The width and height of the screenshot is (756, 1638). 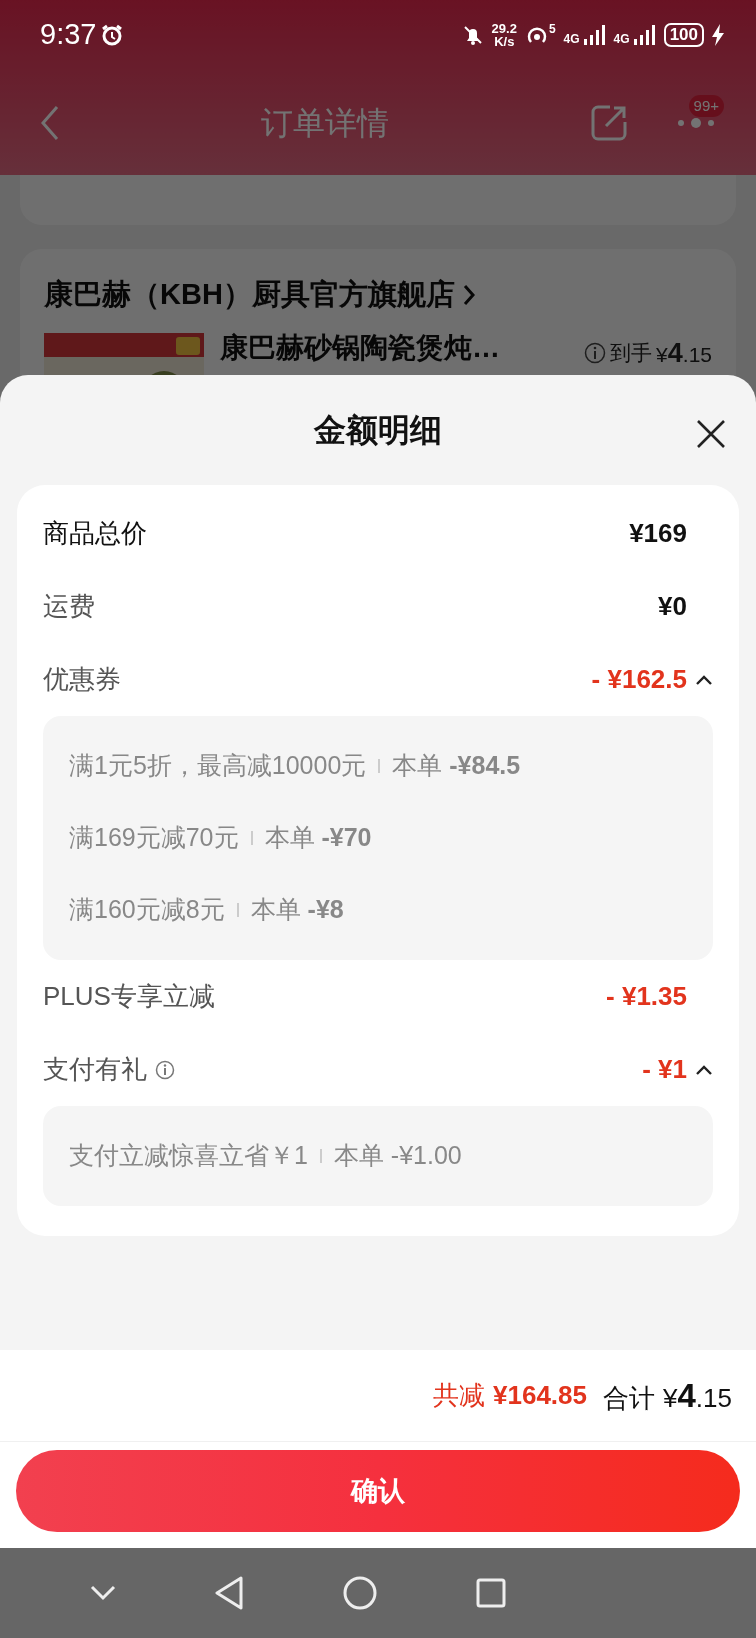 What do you see at coordinates (147, 910) in the screenshot?
I see `discount-condition: 满160元减8元` at bounding box center [147, 910].